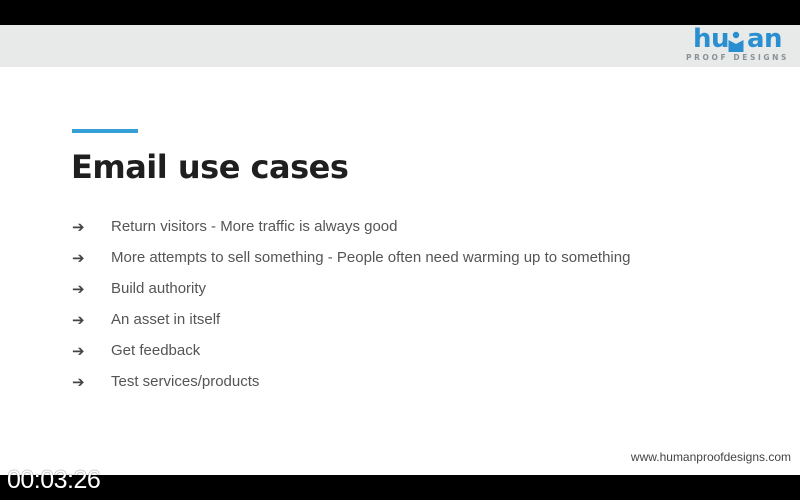 This screenshot has height=500, width=800. What do you see at coordinates (400, 45) in the screenshot?
I see `slide-header-band: hu an PROOF DESIGNS` at bounding box center [400, 45].